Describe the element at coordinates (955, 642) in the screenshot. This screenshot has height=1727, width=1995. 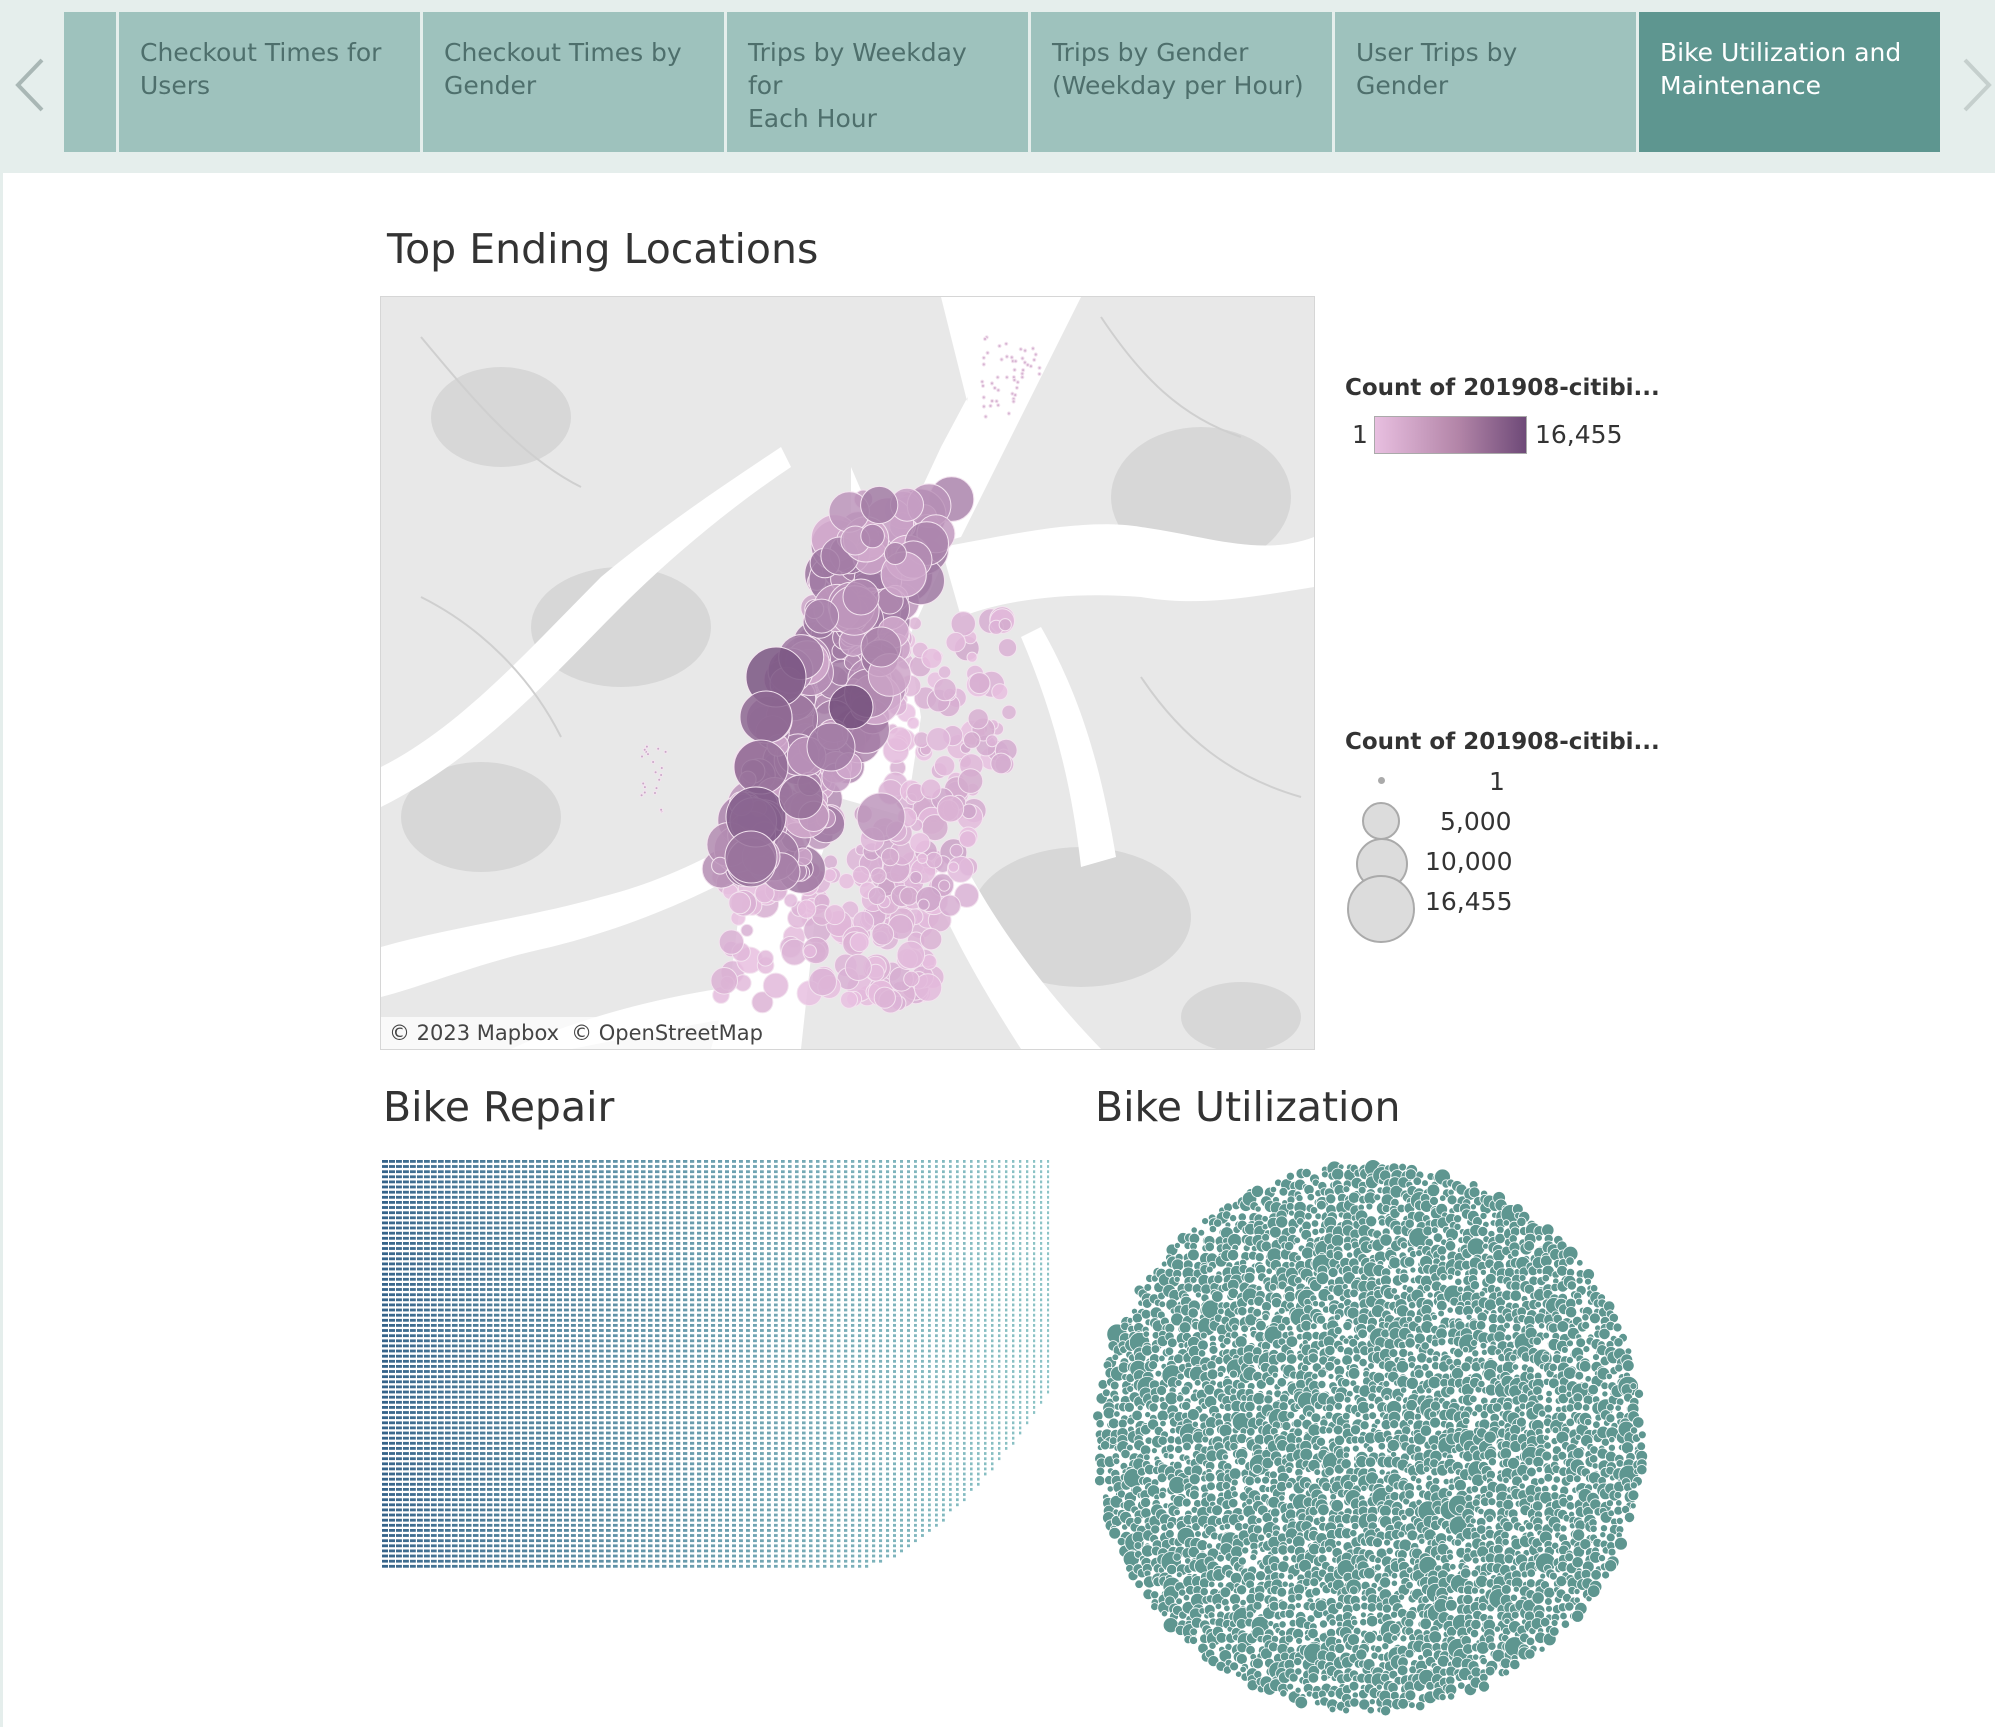
I see `location-bubble` at that location.